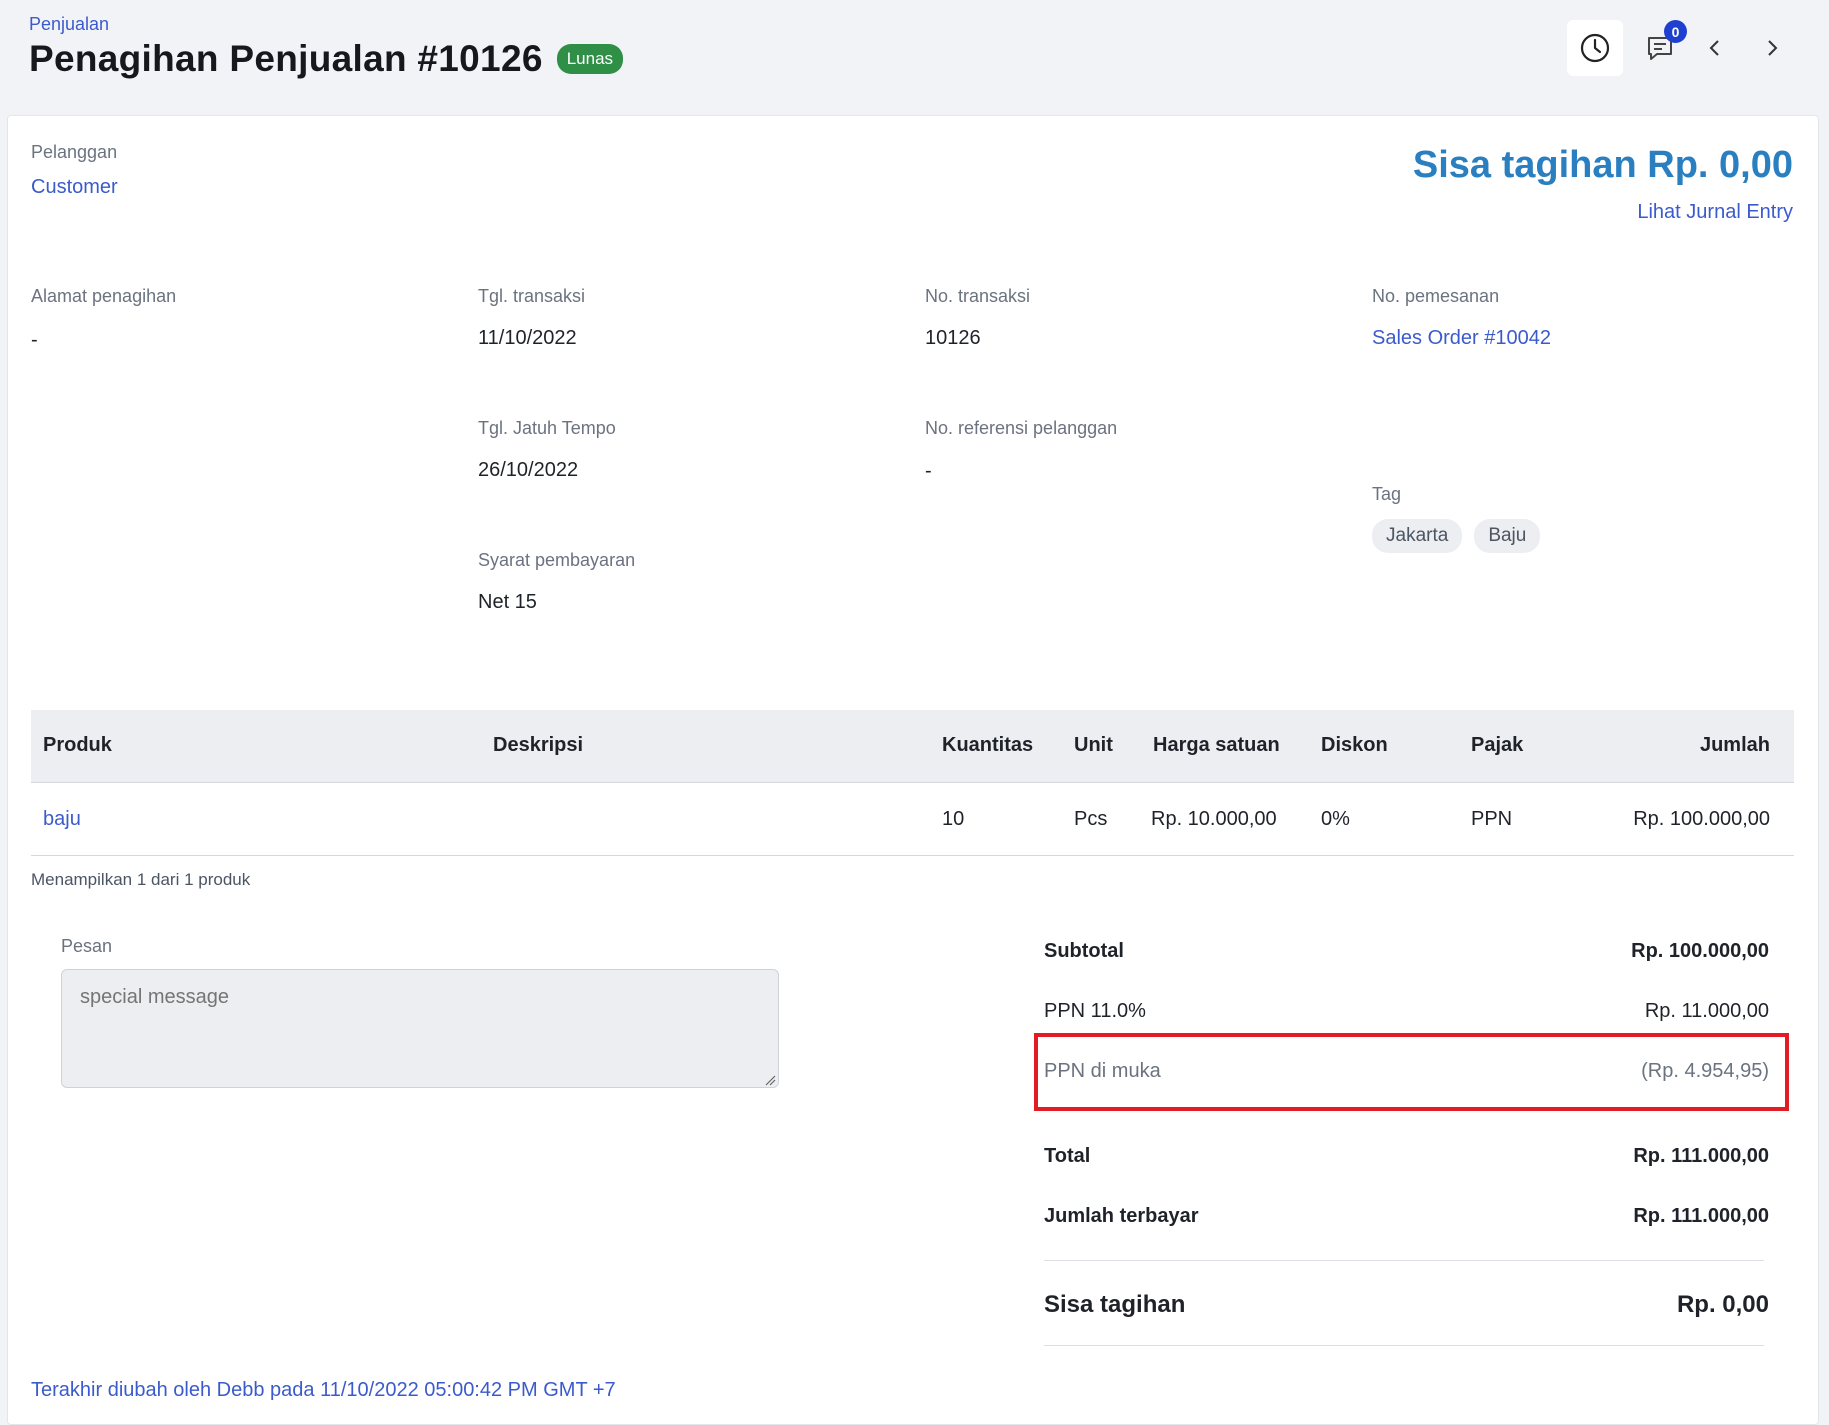 This screenshot has height=1425, width=1829. Describe the element at coordinates (69, 24) in the screenshot. I see `breadcrumb-penjualan: Penjualan` at that location.